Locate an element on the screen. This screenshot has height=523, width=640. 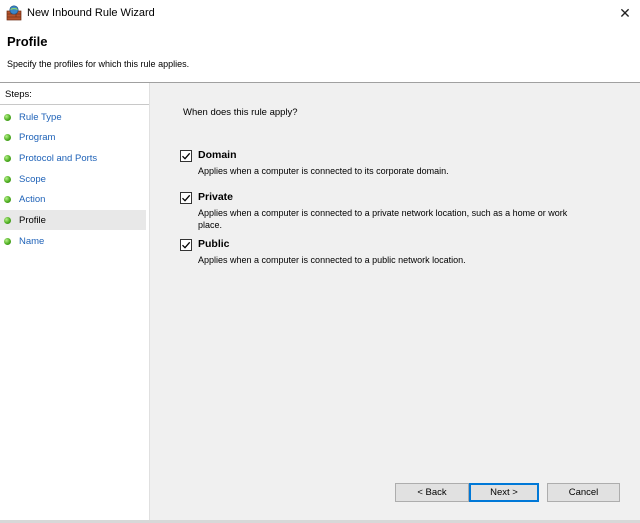
sidebar-item-label: Program is located at coordinates (37, 137).